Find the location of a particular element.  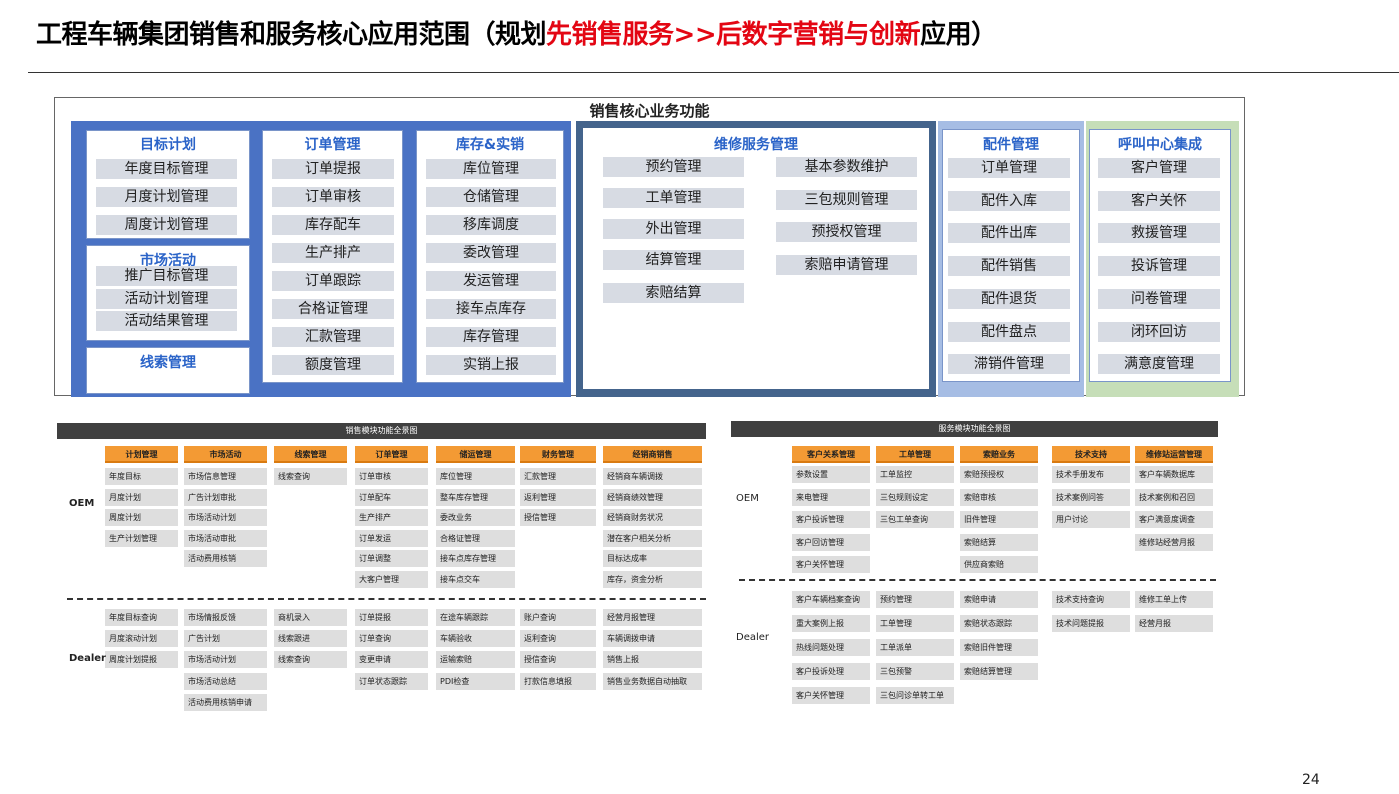

sales-dealer-item: 经营月报管理 is located at coordinates (652, 617).